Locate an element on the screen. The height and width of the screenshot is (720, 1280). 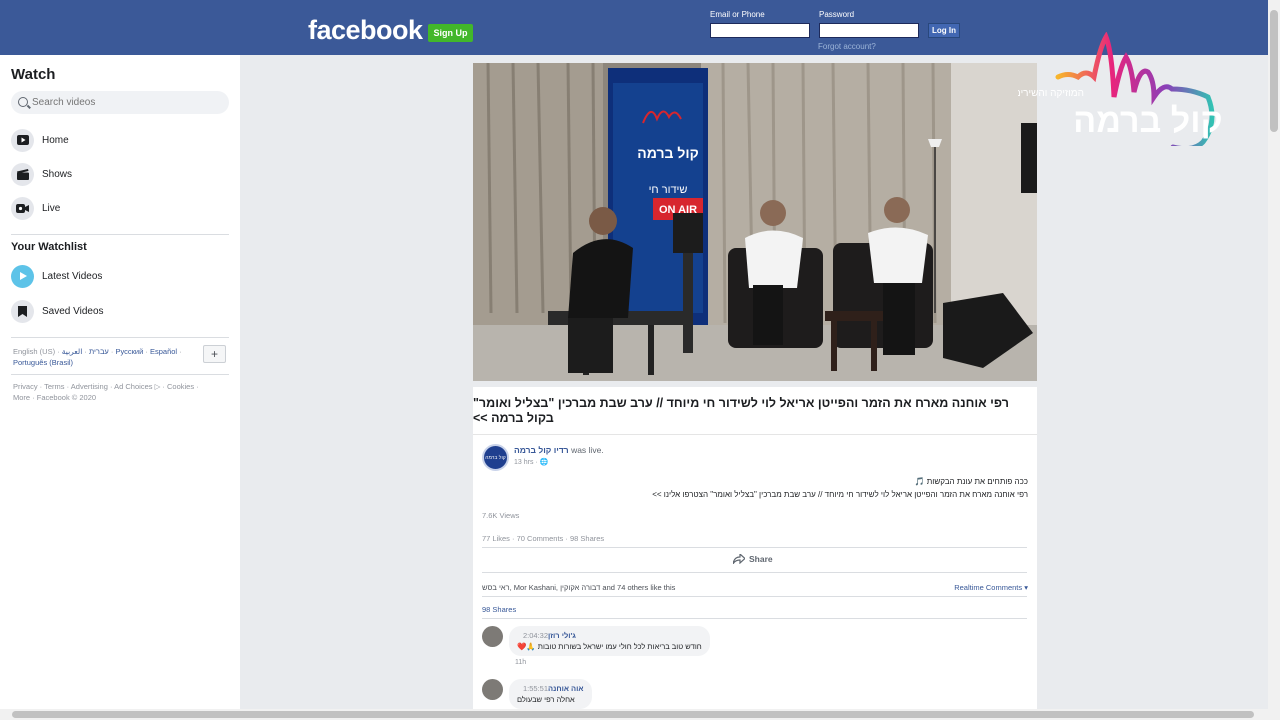
share-icon is located at coordinates (739, 559).